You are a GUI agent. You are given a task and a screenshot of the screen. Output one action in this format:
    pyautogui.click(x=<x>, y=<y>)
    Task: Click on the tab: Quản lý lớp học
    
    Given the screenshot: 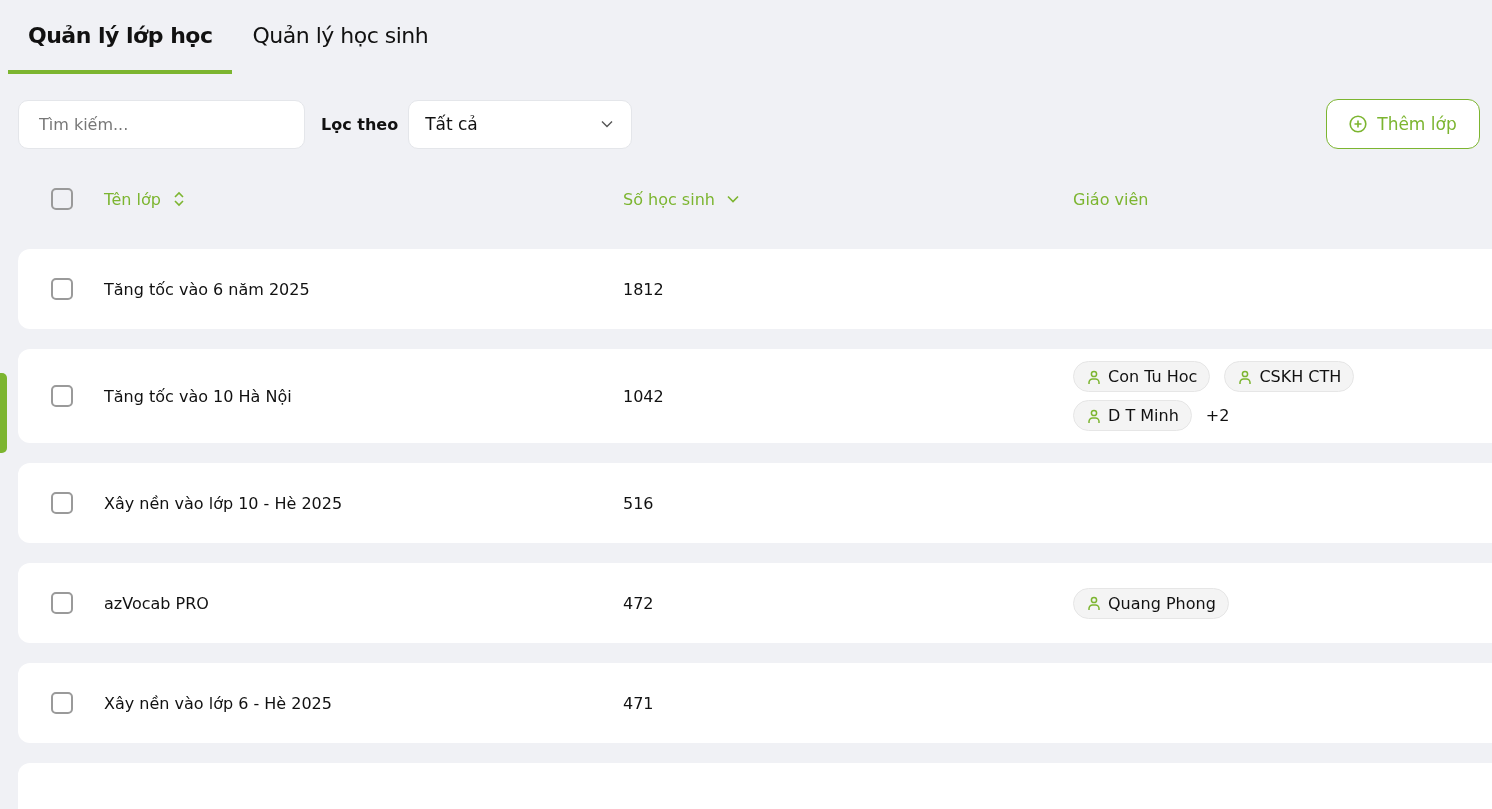 What is the action you would take?
    pyautogui.click(x=120, y=37)
    